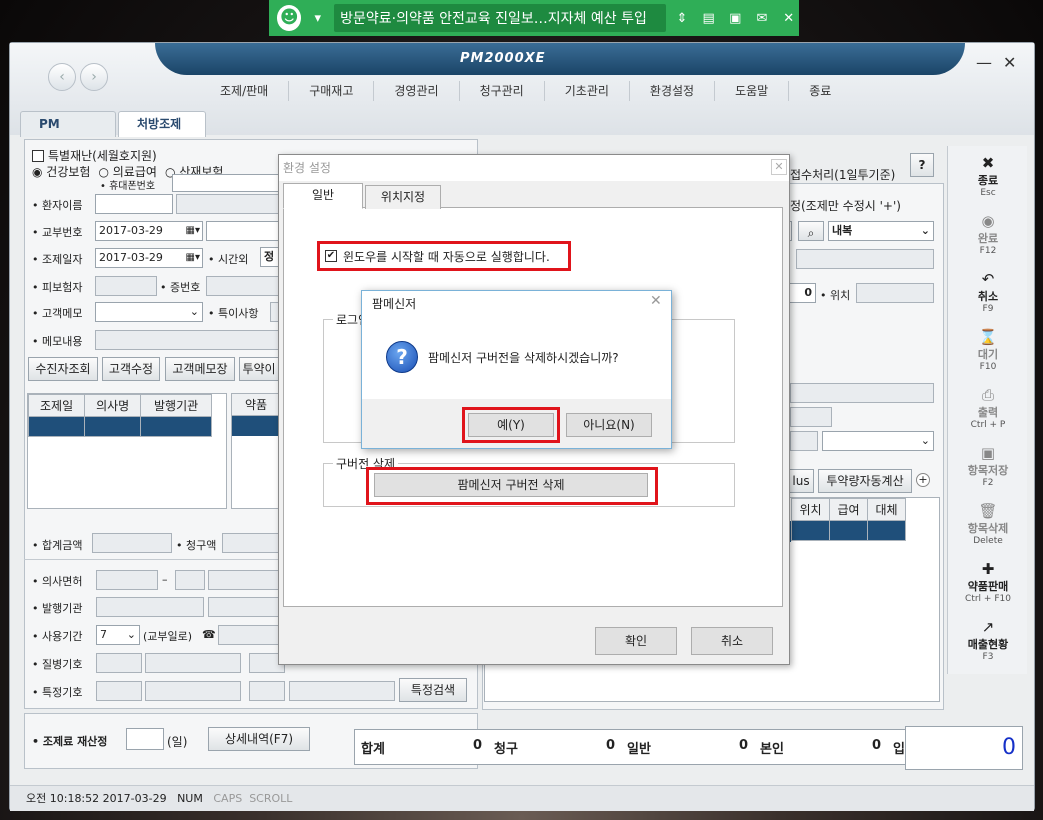  What do you see at coordinates (149, 231) in the screenshot?
I see `issue-date-field: 2017-03-29 ▦▾` at bounding box center [149, 231].